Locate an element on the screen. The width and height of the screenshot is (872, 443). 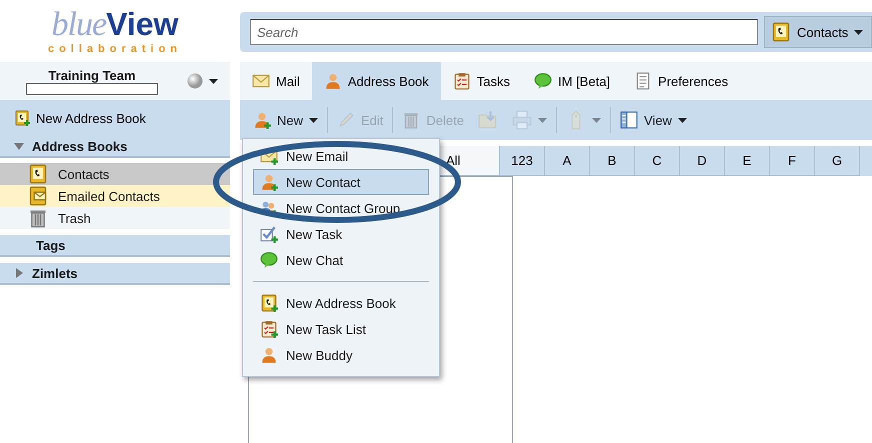
menu-item: New Buddy is located at coordinates (341, 355).